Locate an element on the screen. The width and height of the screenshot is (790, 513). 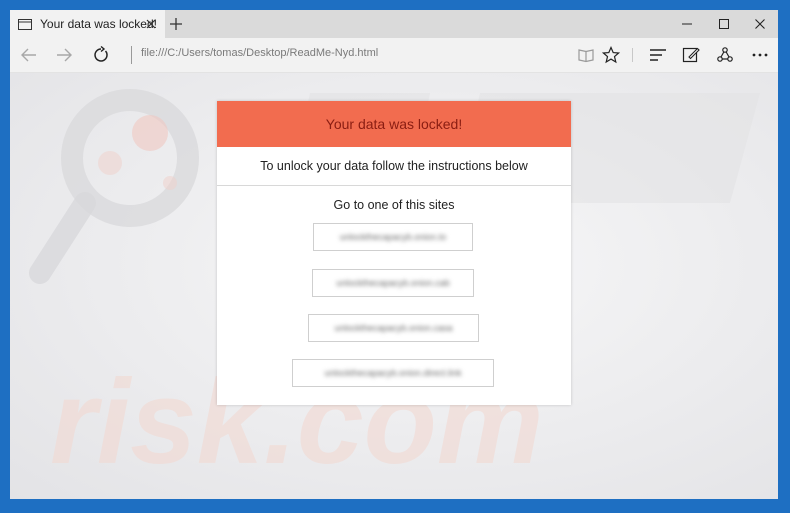
minimize-button is located at coordinates (687, 24).